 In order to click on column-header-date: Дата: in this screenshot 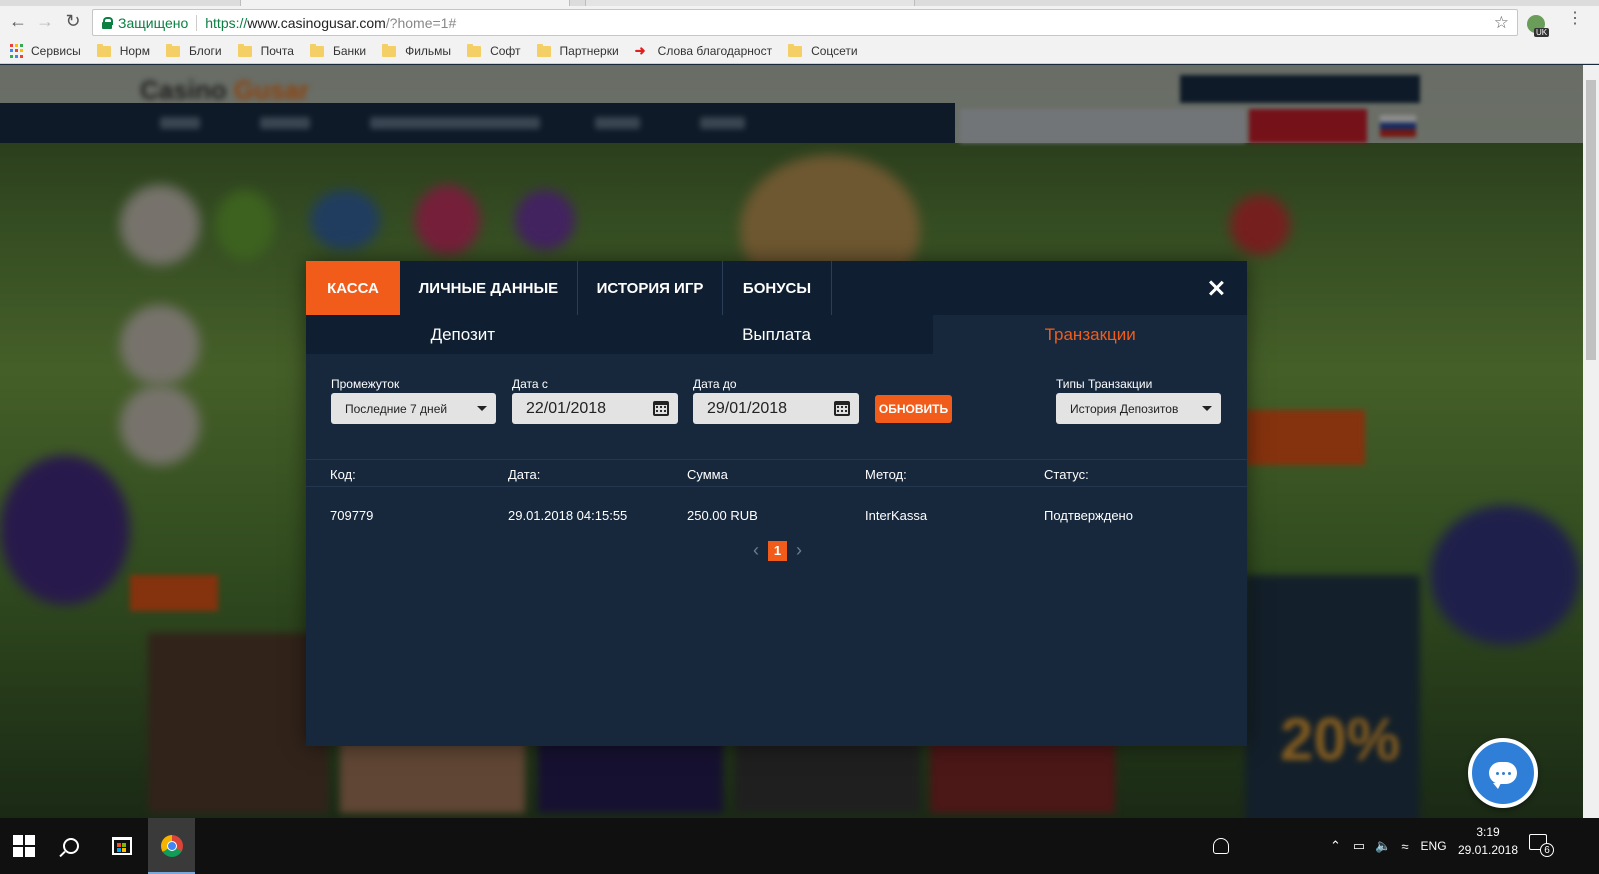, I will do `click(524, 474)`.